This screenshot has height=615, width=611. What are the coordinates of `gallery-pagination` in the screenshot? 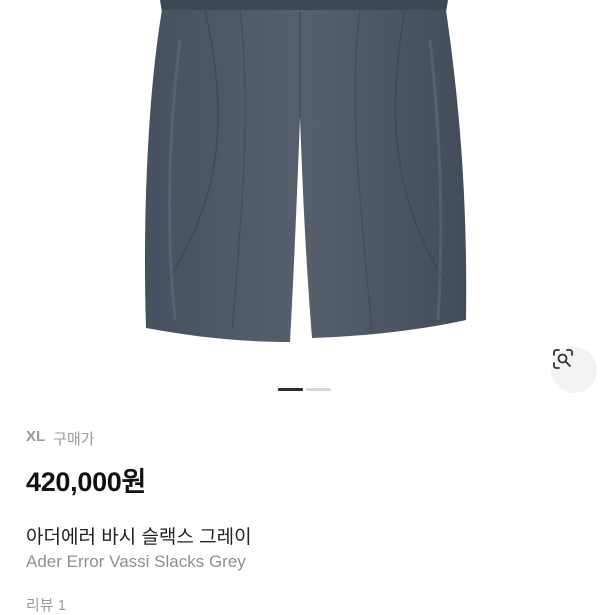 It's located at (304, 390).